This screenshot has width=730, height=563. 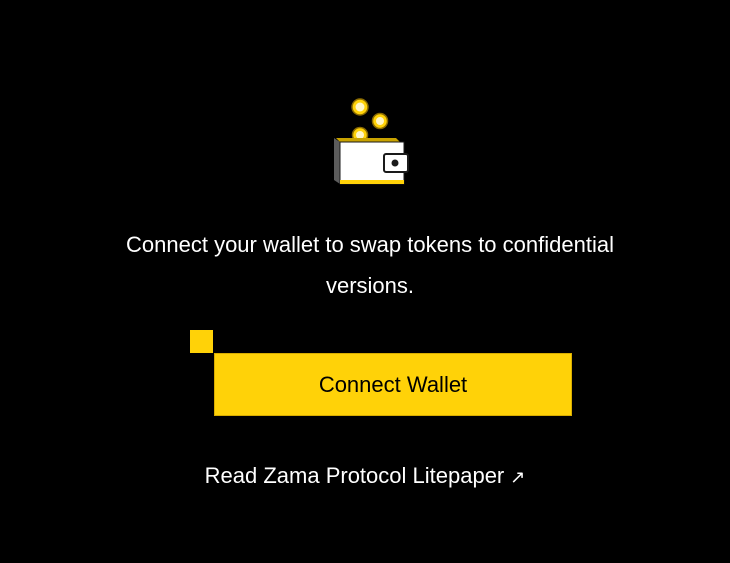 I want to click on read-litepaper-link: Read Zama Protocol Litepaper ↗, so click(x=365, y=477).